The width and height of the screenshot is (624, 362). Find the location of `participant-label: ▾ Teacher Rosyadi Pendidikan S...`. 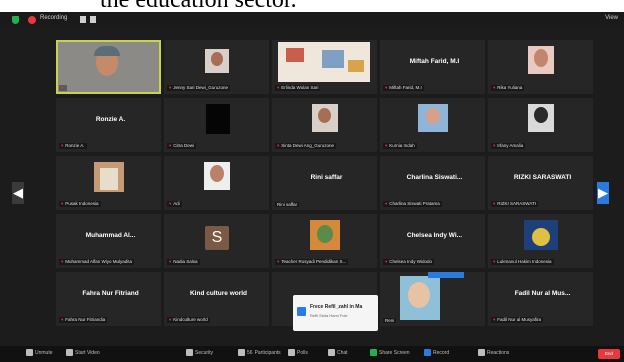

participant-label: ▾ Teacher Rosyadi Pendidikan S... is located at coordinates (312, 262).